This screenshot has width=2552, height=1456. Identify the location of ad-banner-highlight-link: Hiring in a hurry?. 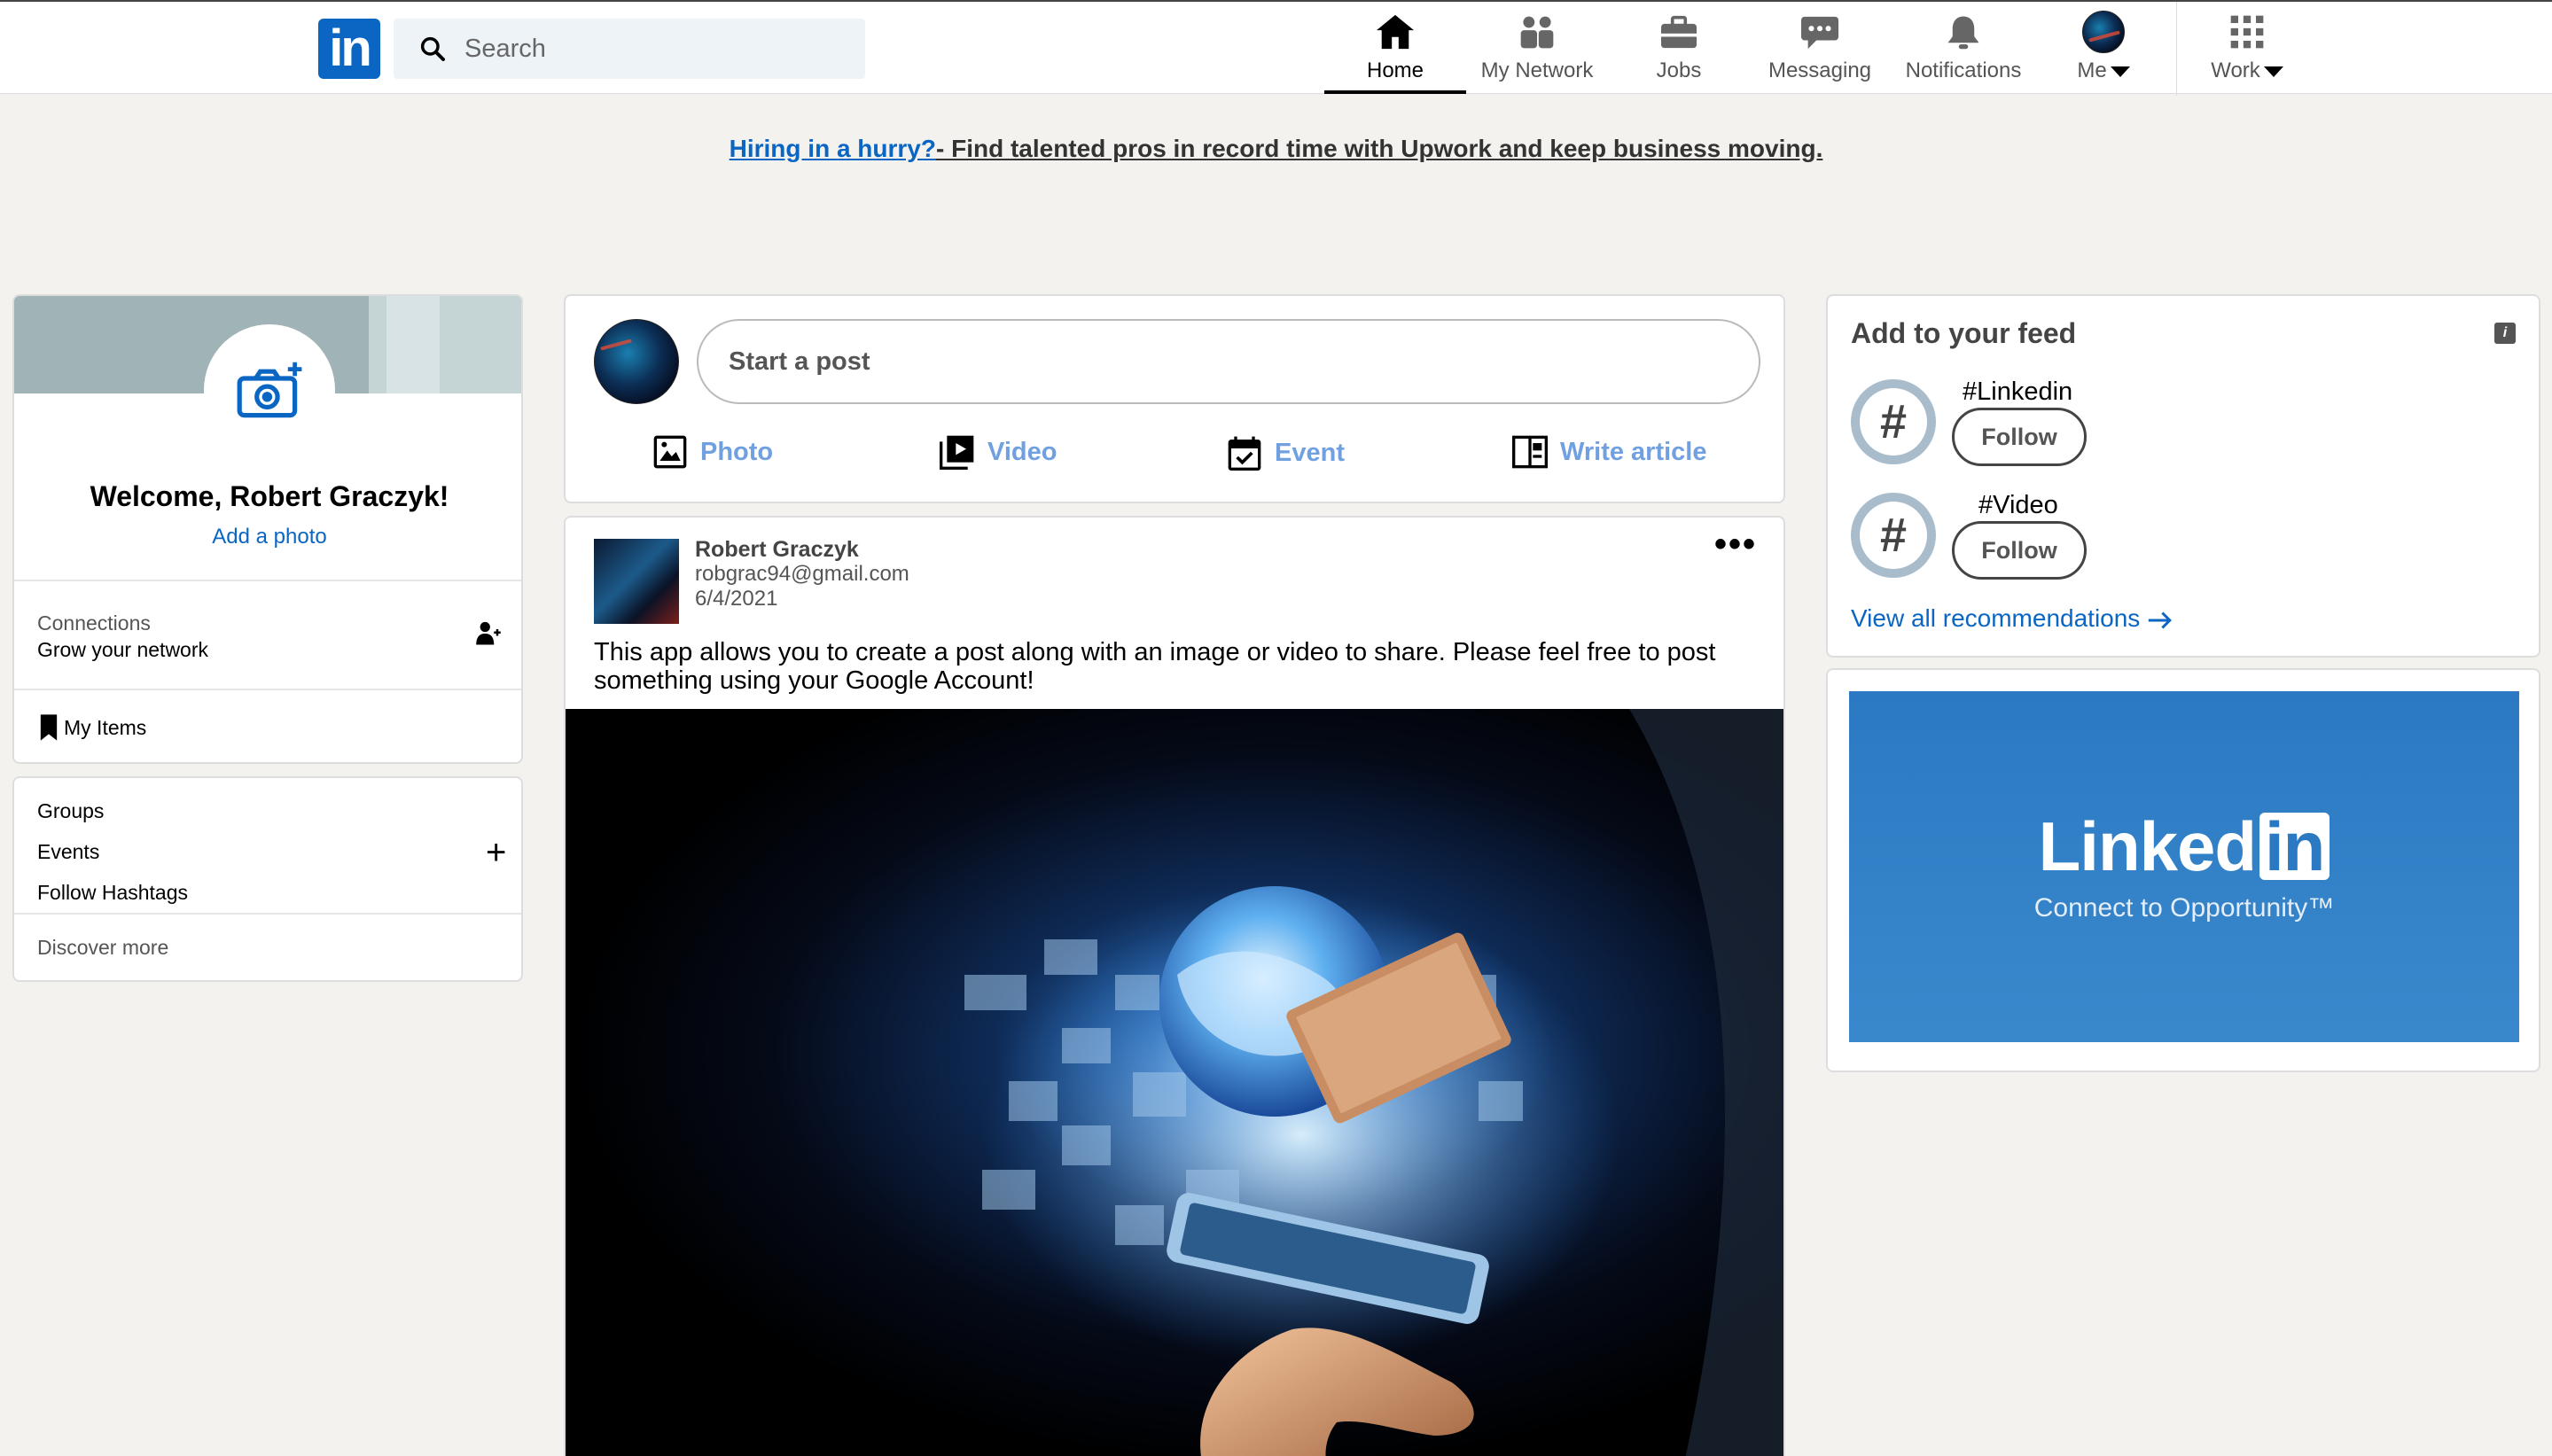
(833, 148).